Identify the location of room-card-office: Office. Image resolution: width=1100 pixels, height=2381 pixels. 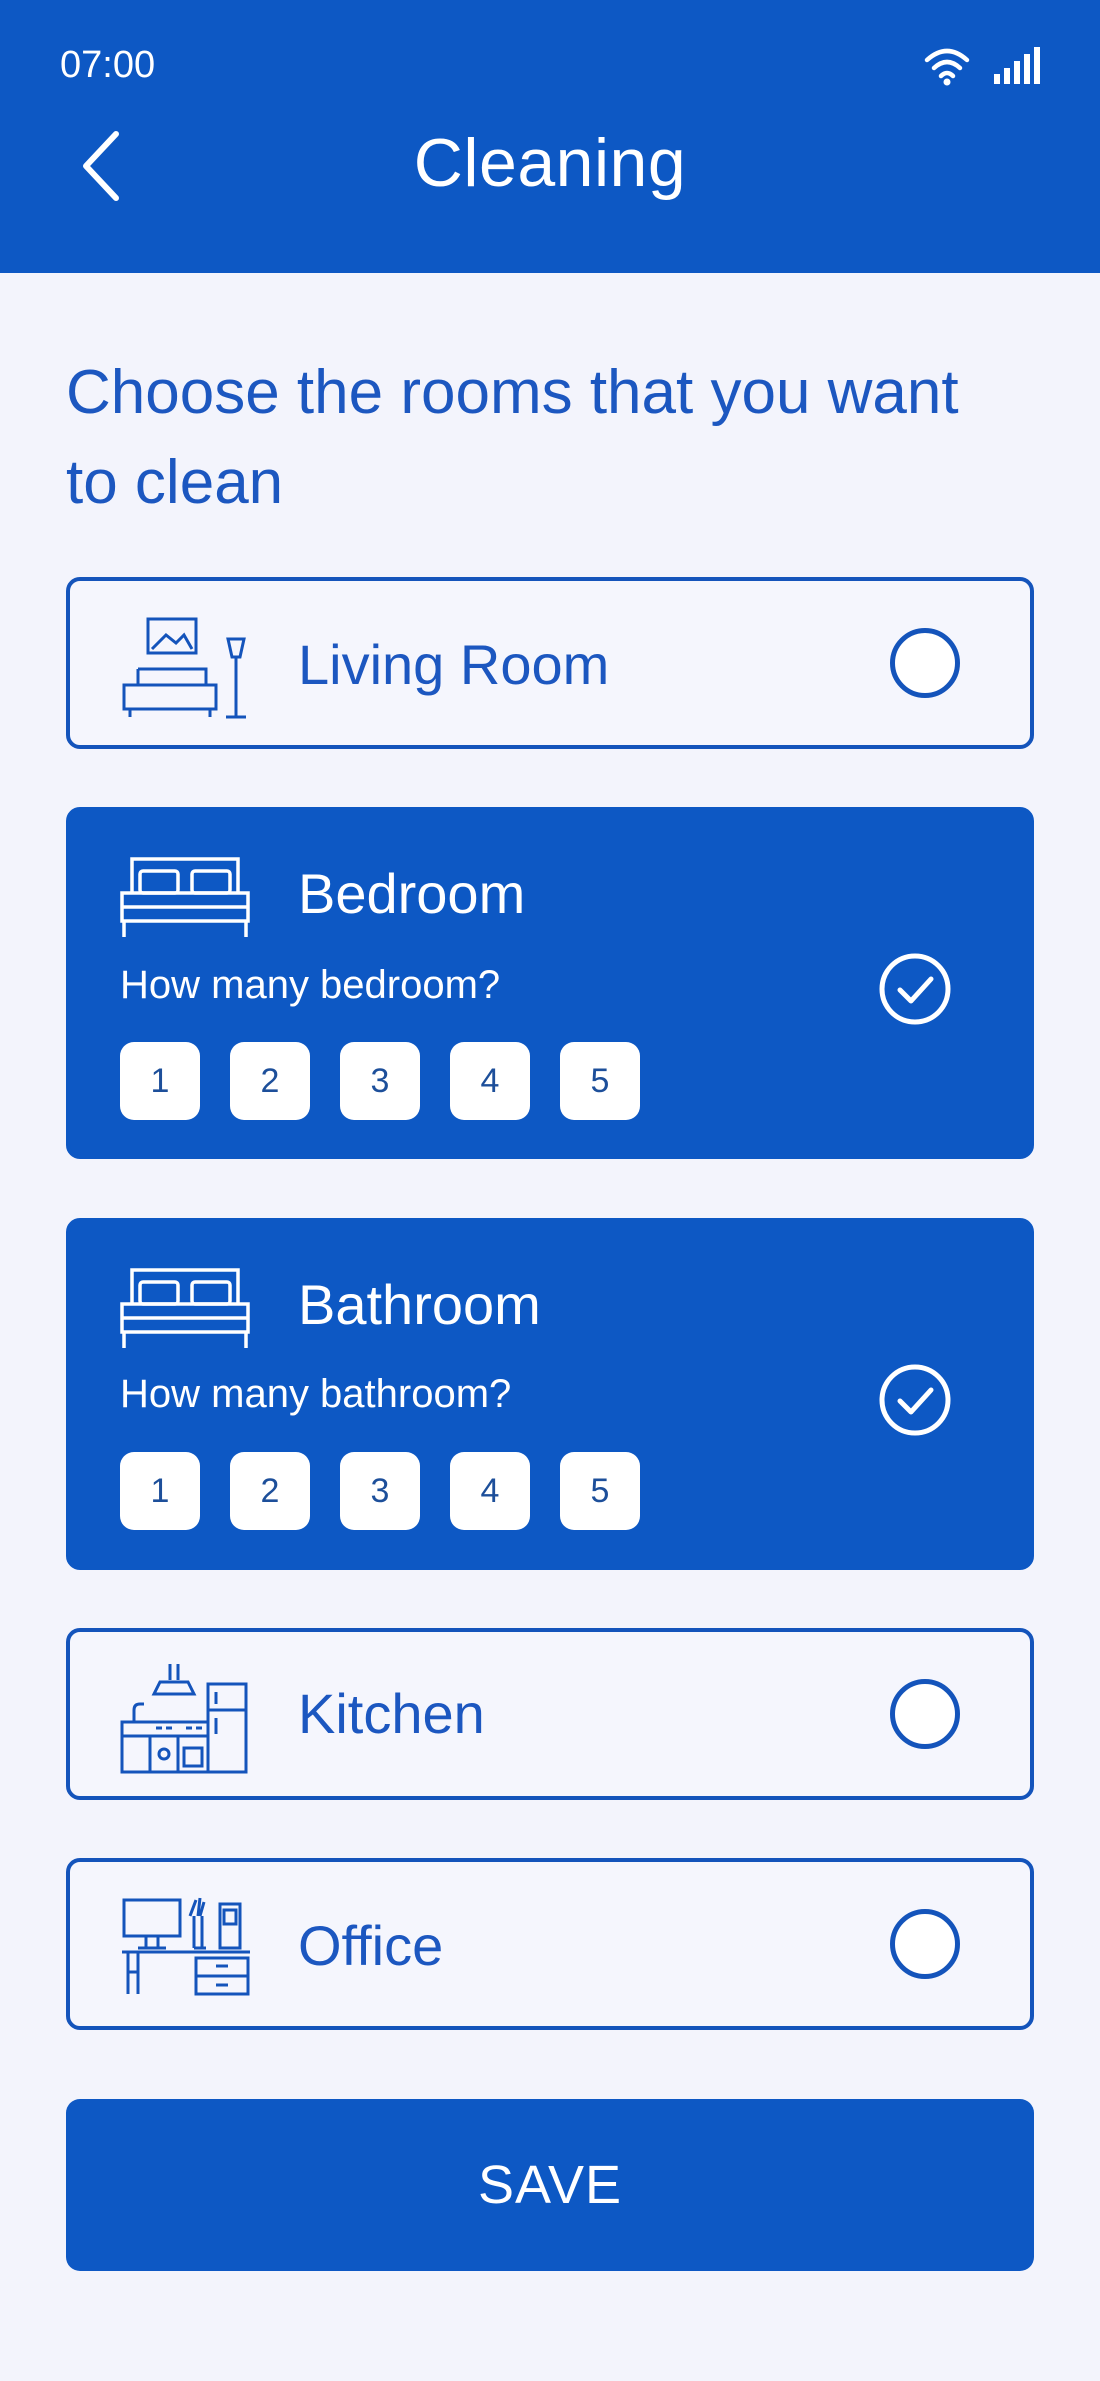
(550, 1944).